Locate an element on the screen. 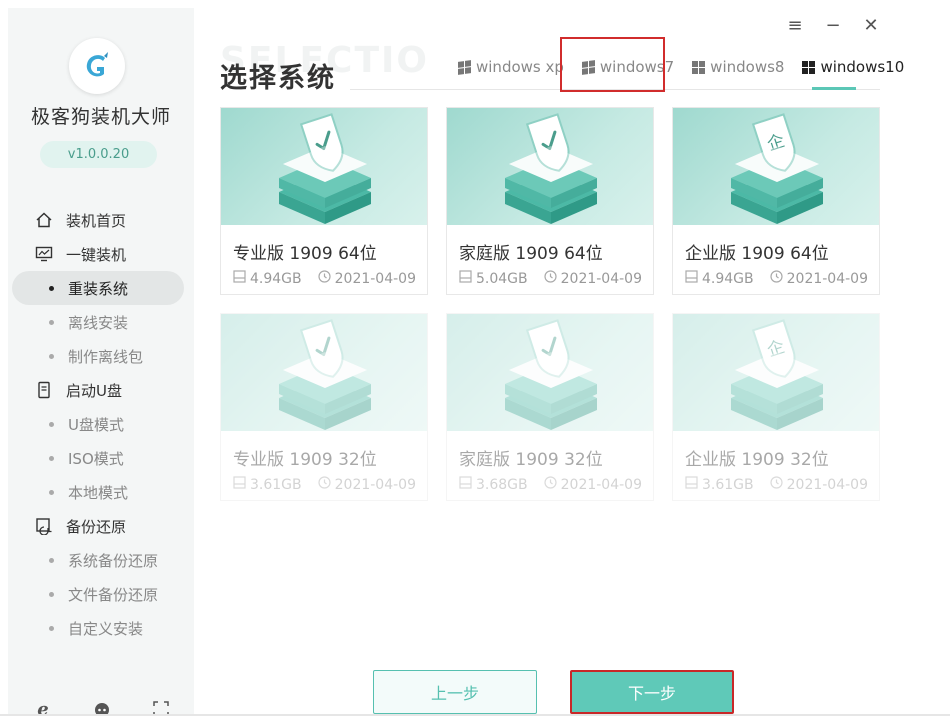  os-tabs: windows xp windows7 windows8 windows10 is located at coordinates (690, 67).